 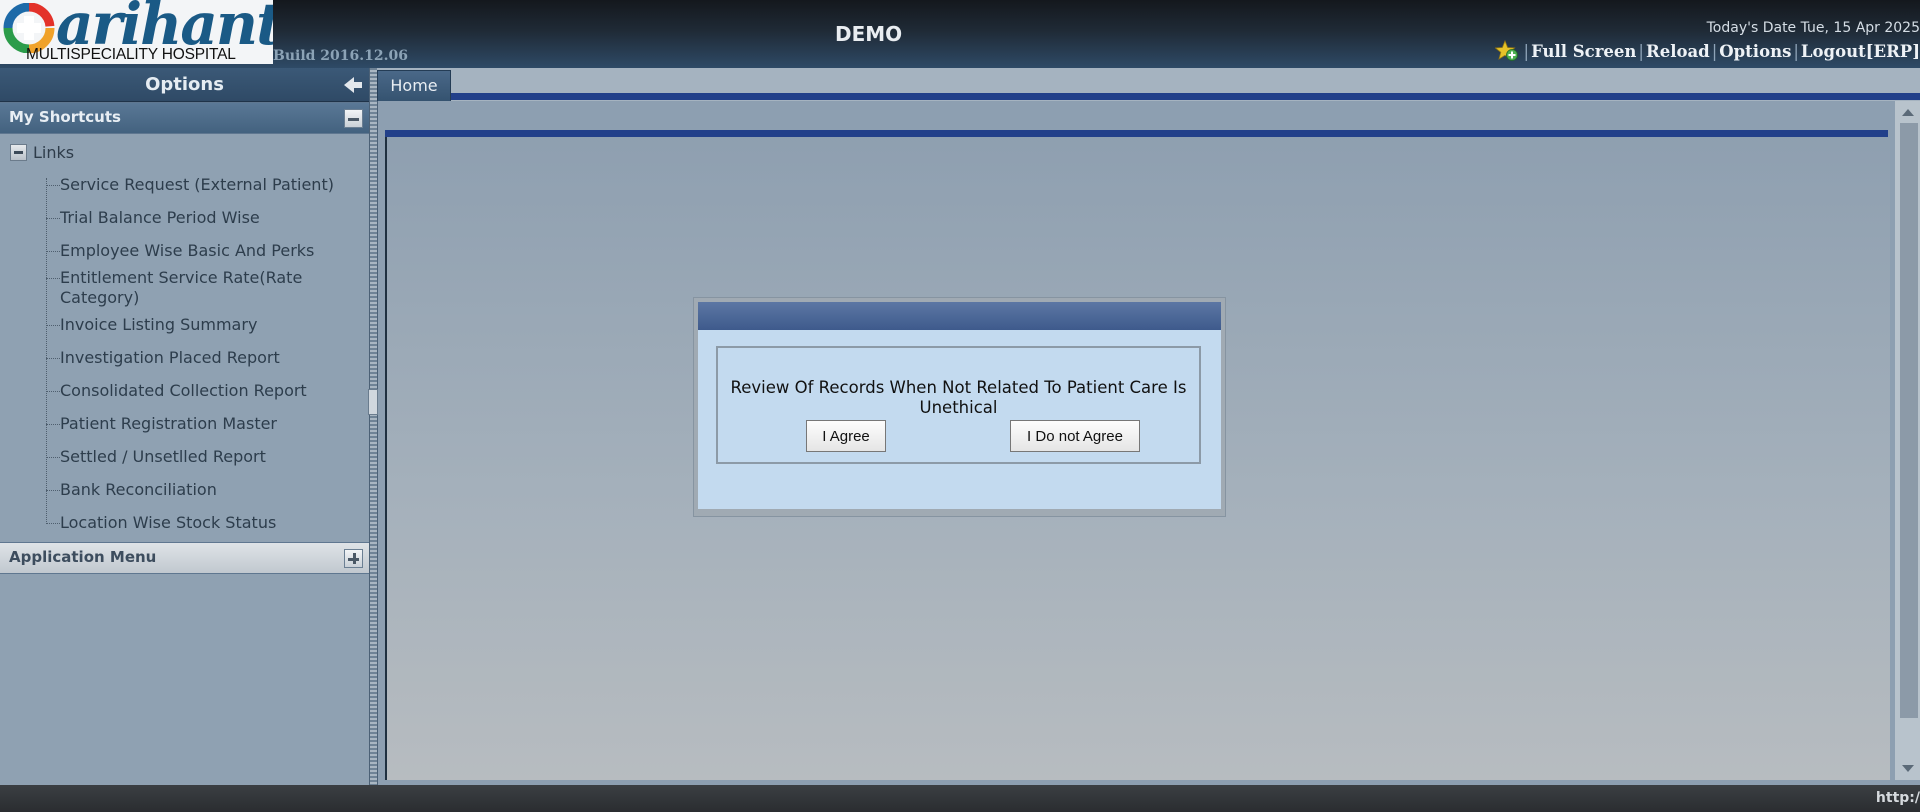 I want to click on shortcut-employee-basic-perks: Employee Wise Basic And Perks, so click(x=198, y=251).